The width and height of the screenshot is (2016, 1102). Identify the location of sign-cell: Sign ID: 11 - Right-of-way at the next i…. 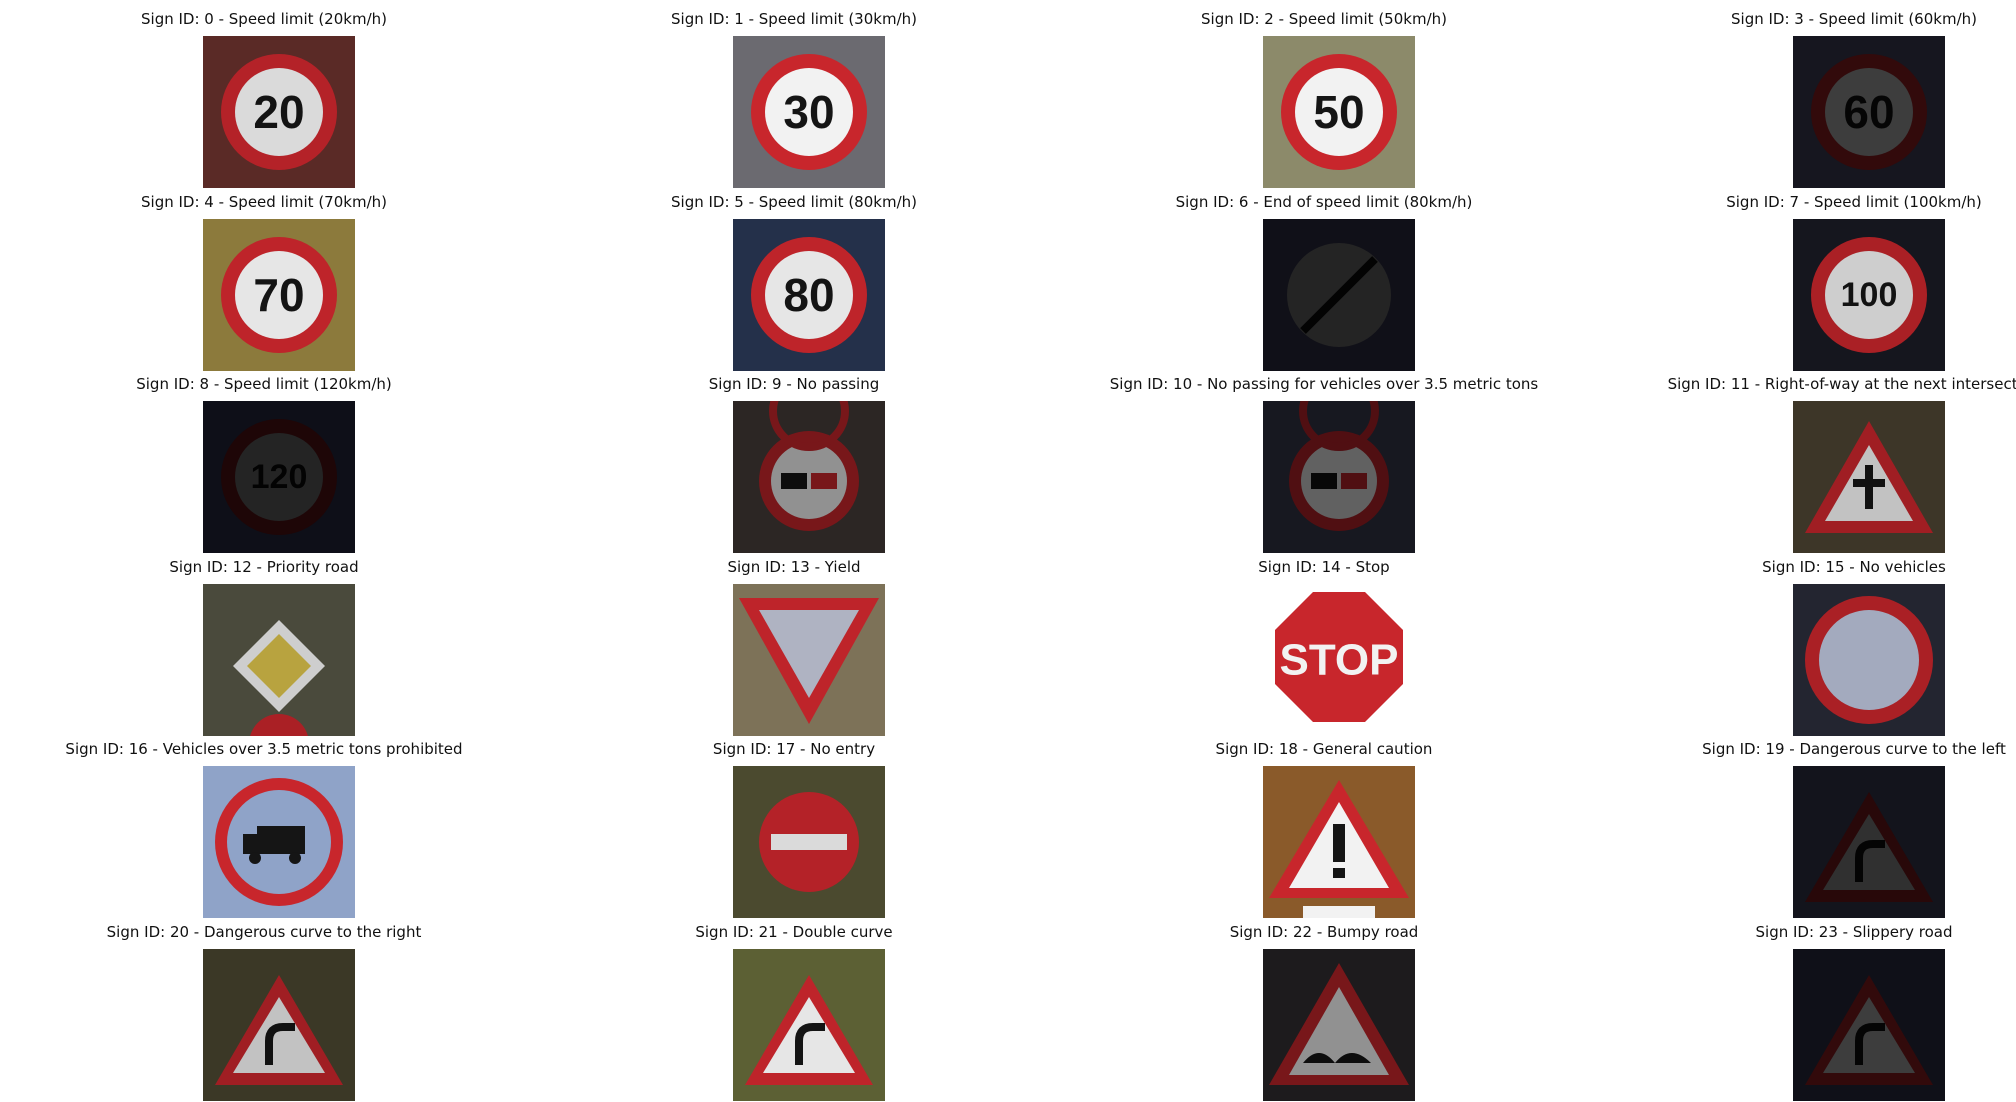
(1803, 459).